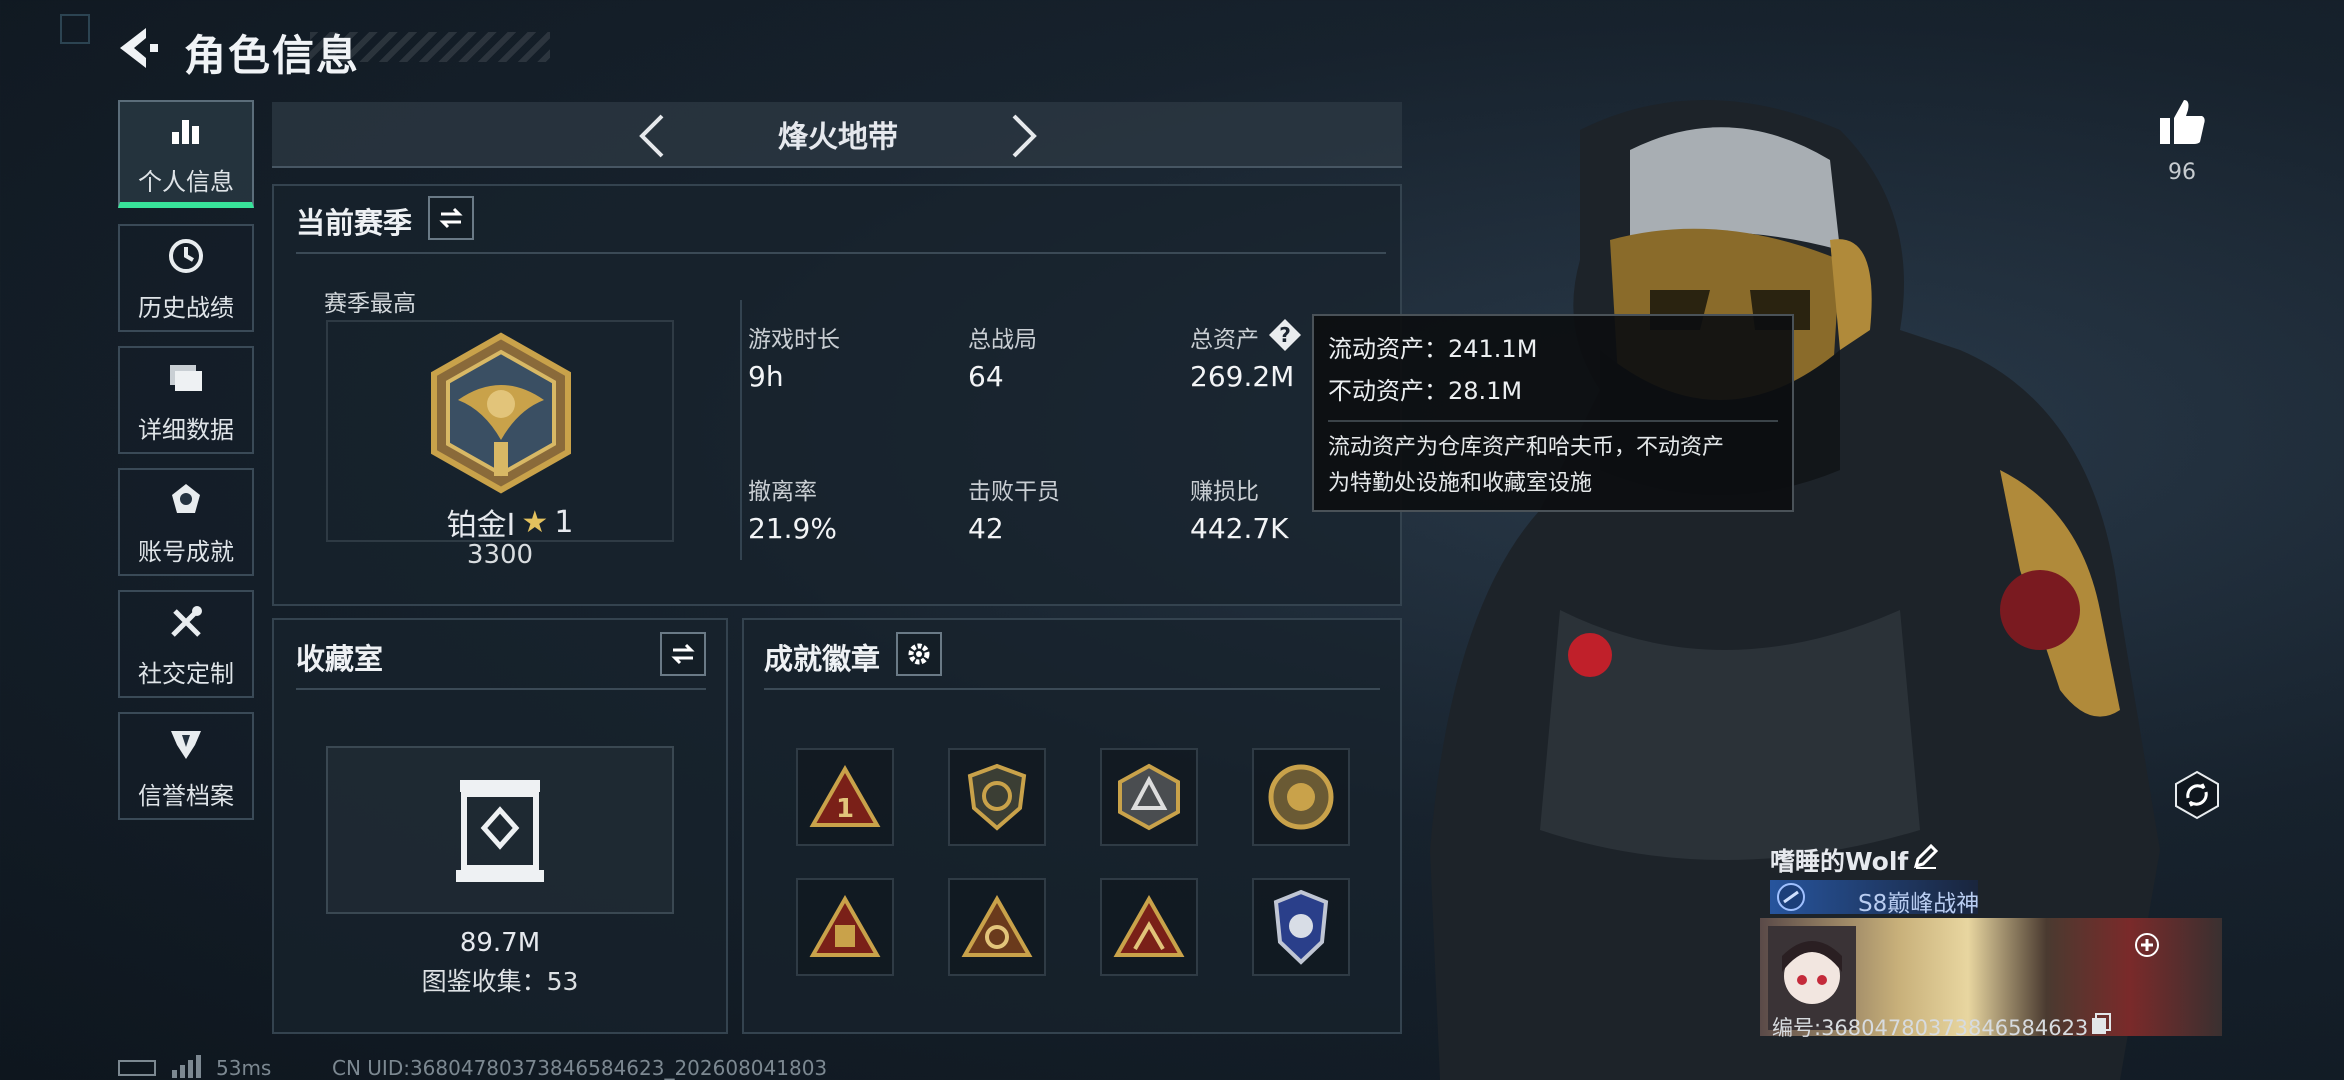  What do you see at coordinates (186, 795) in the screenshot?
I see `sidebar-item-label: 信誉档案` at bounding box center [186, 795].